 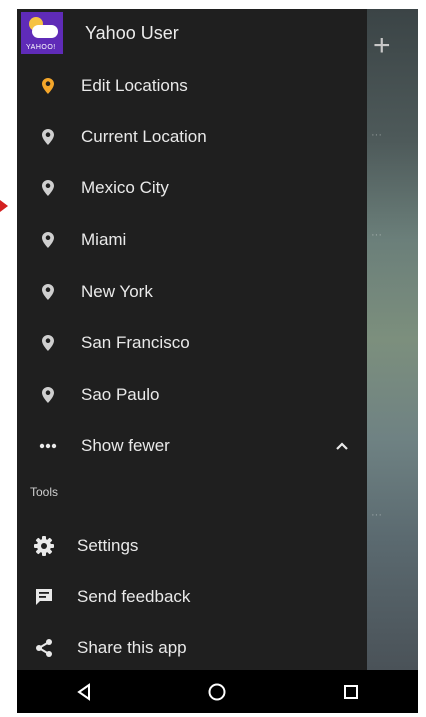 I want to click on user-name: Yahoo User, so click(x=132, y=32).